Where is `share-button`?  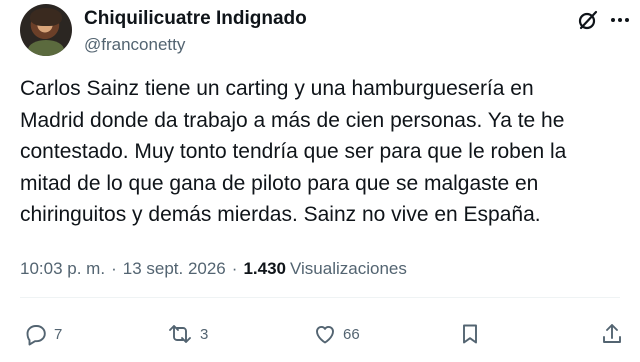
share-button is located at coordinates (612, 334).